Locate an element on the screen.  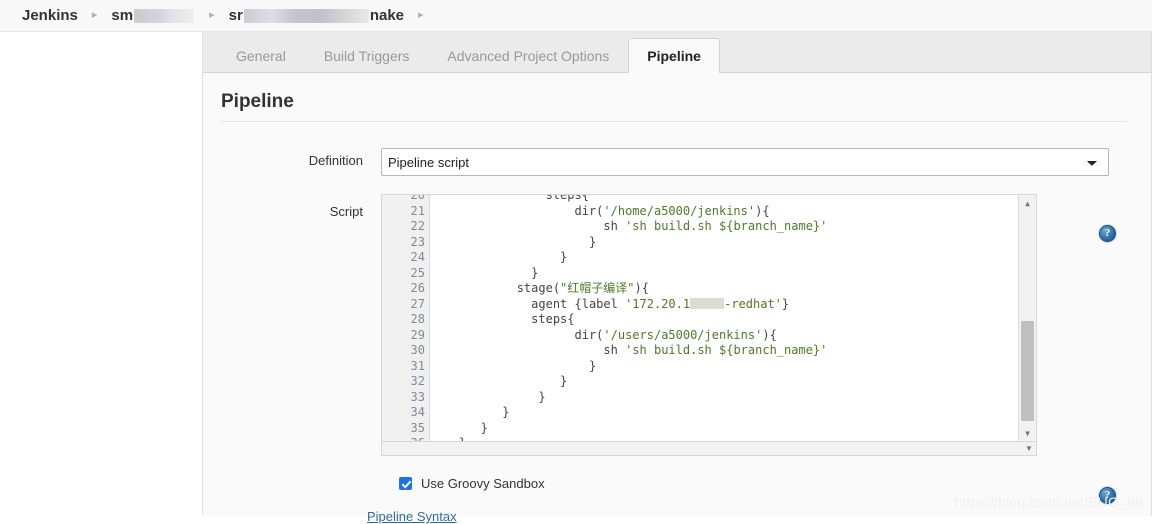
editor-line-number: 26▼ is located at coordinates (410, 289).